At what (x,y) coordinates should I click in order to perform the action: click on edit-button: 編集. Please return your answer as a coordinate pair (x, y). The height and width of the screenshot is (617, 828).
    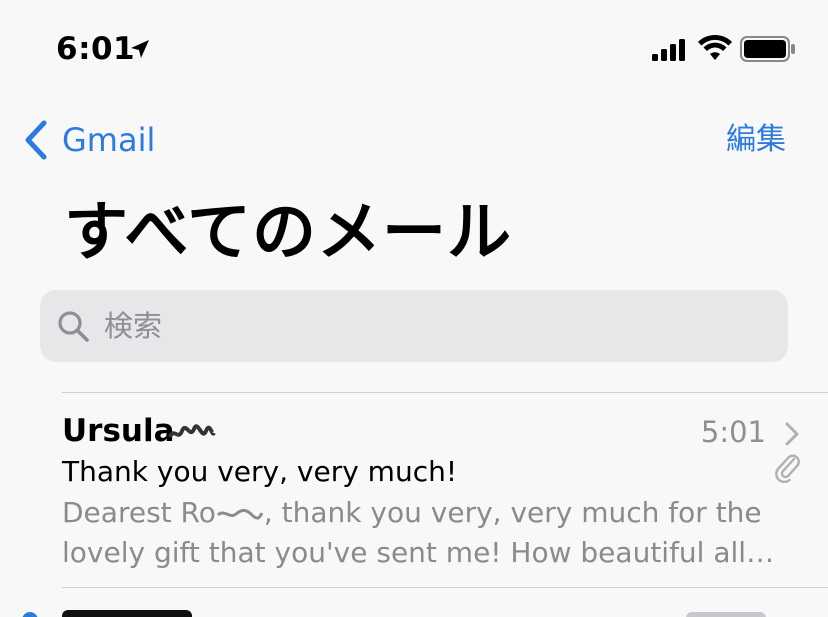
    Looking at the image, I should click on (756, 140).